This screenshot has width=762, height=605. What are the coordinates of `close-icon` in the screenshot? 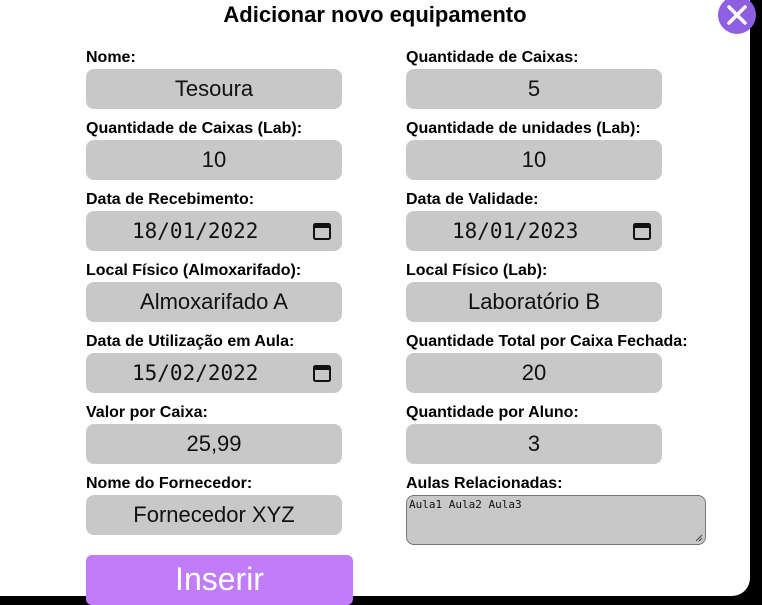 It's located at (737, 15).